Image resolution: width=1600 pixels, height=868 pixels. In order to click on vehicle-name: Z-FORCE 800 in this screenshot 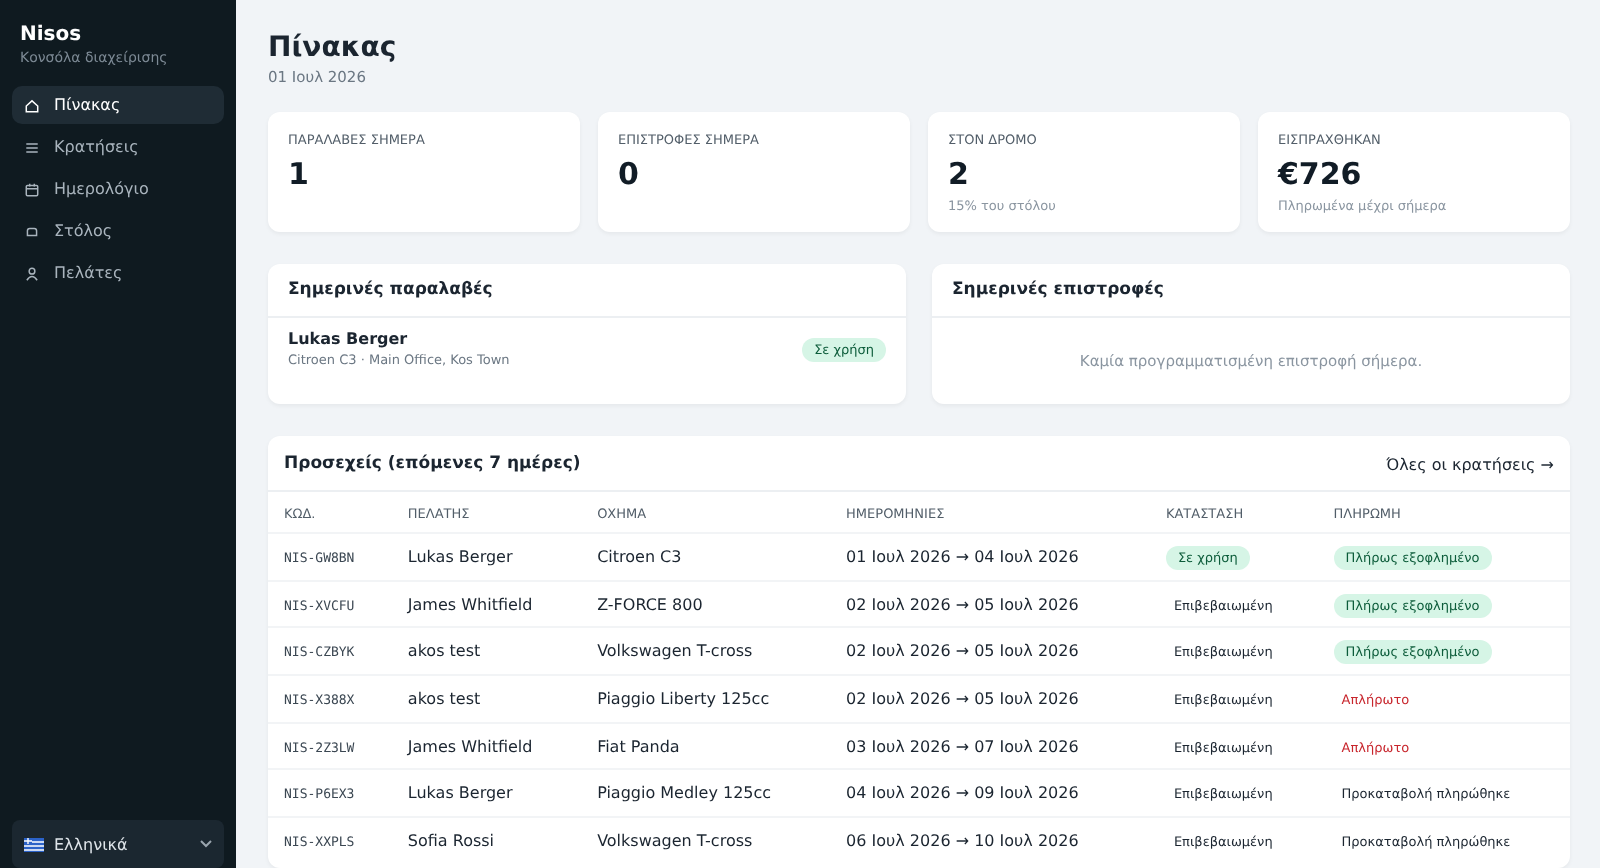, I will do `click(650, 604)`.